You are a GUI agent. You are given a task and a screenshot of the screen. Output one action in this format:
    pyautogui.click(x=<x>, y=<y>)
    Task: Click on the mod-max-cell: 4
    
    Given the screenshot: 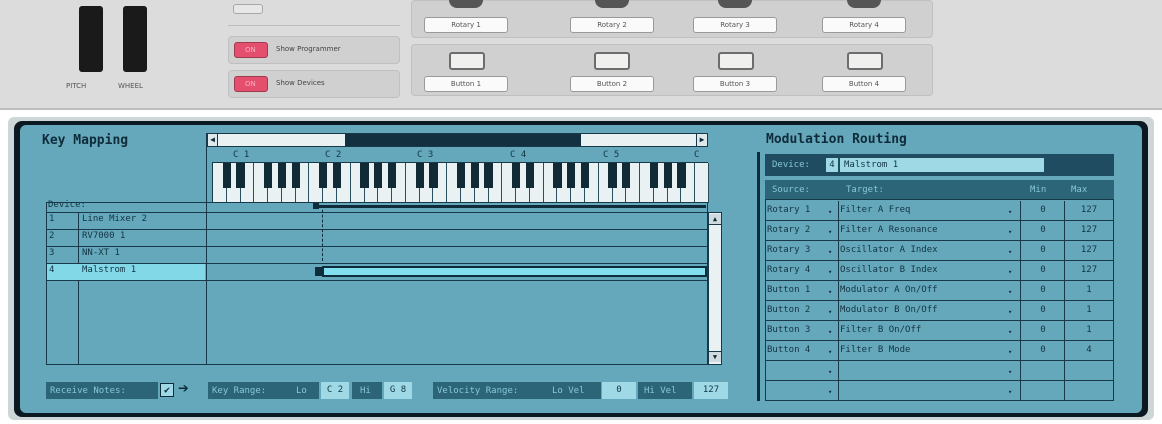 What is the action you would take?
    pyautogui.click(x=1089, y=350)
    